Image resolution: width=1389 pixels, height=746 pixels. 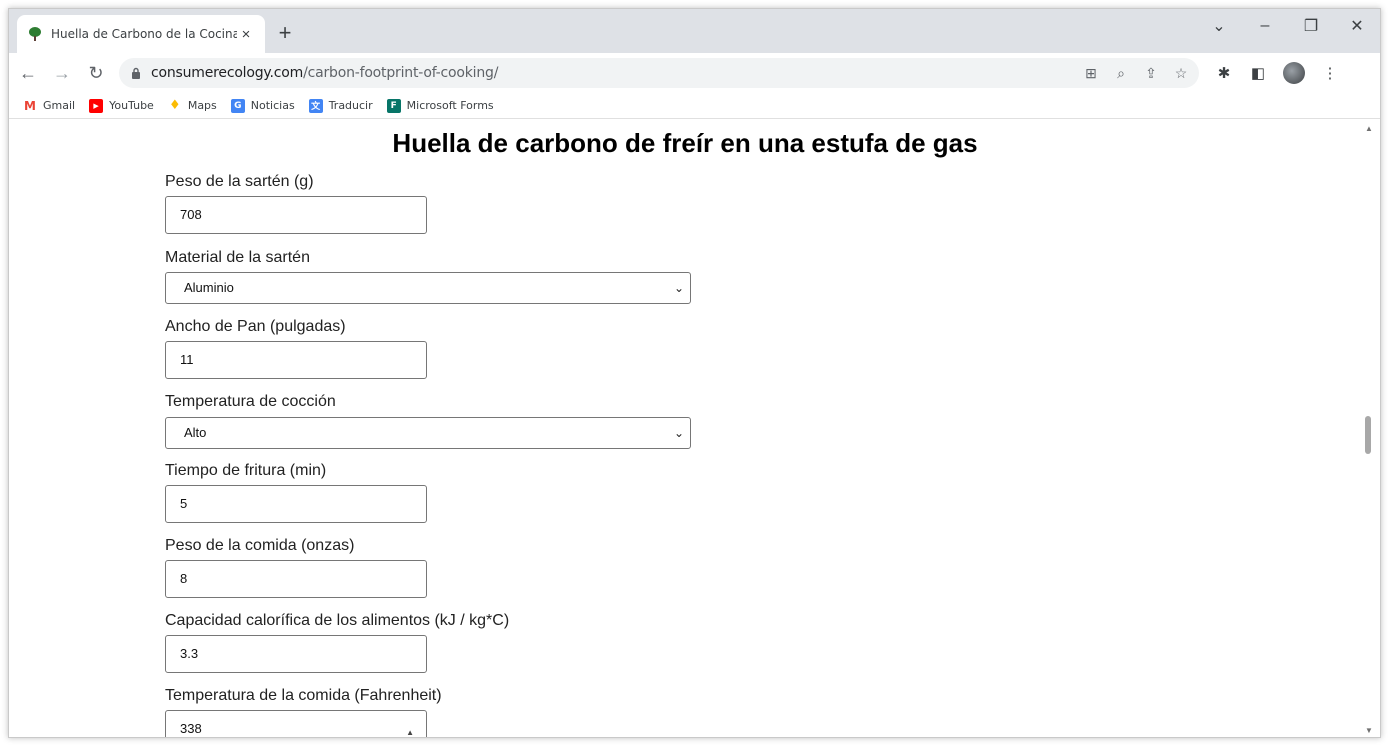 I want to click on translate-app-icon: 文, so click(x=315, y=105).